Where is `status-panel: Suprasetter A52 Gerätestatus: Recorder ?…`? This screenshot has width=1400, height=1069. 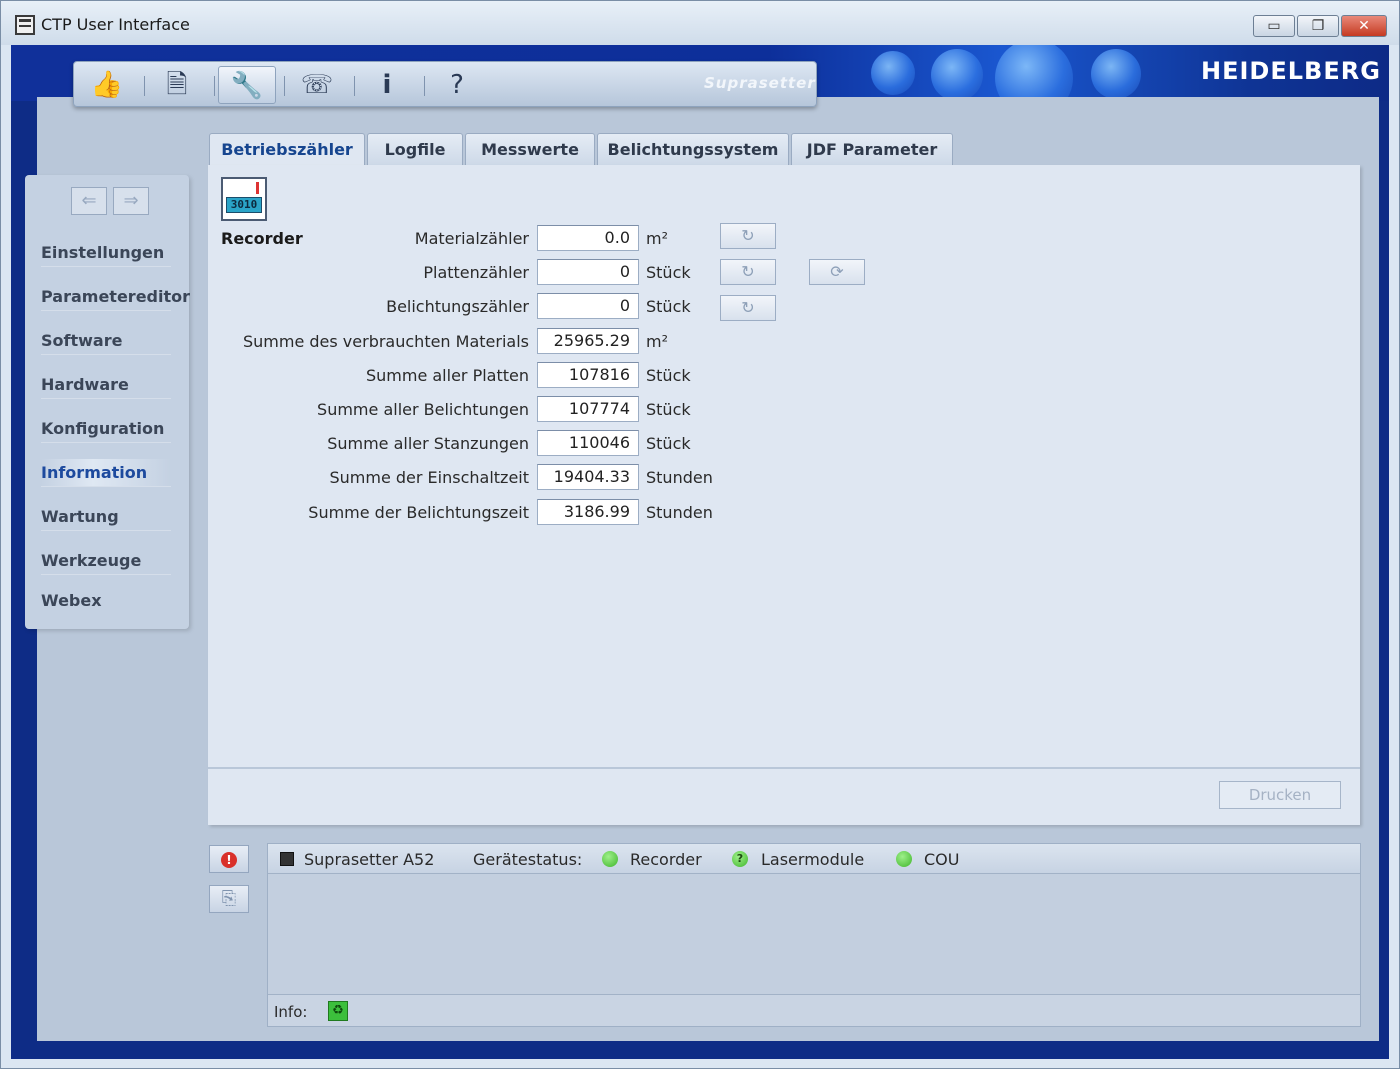 status-panel: Suprasetter A52 Gerätestatus: Recorder ?… is located at coordinates (814, 935).